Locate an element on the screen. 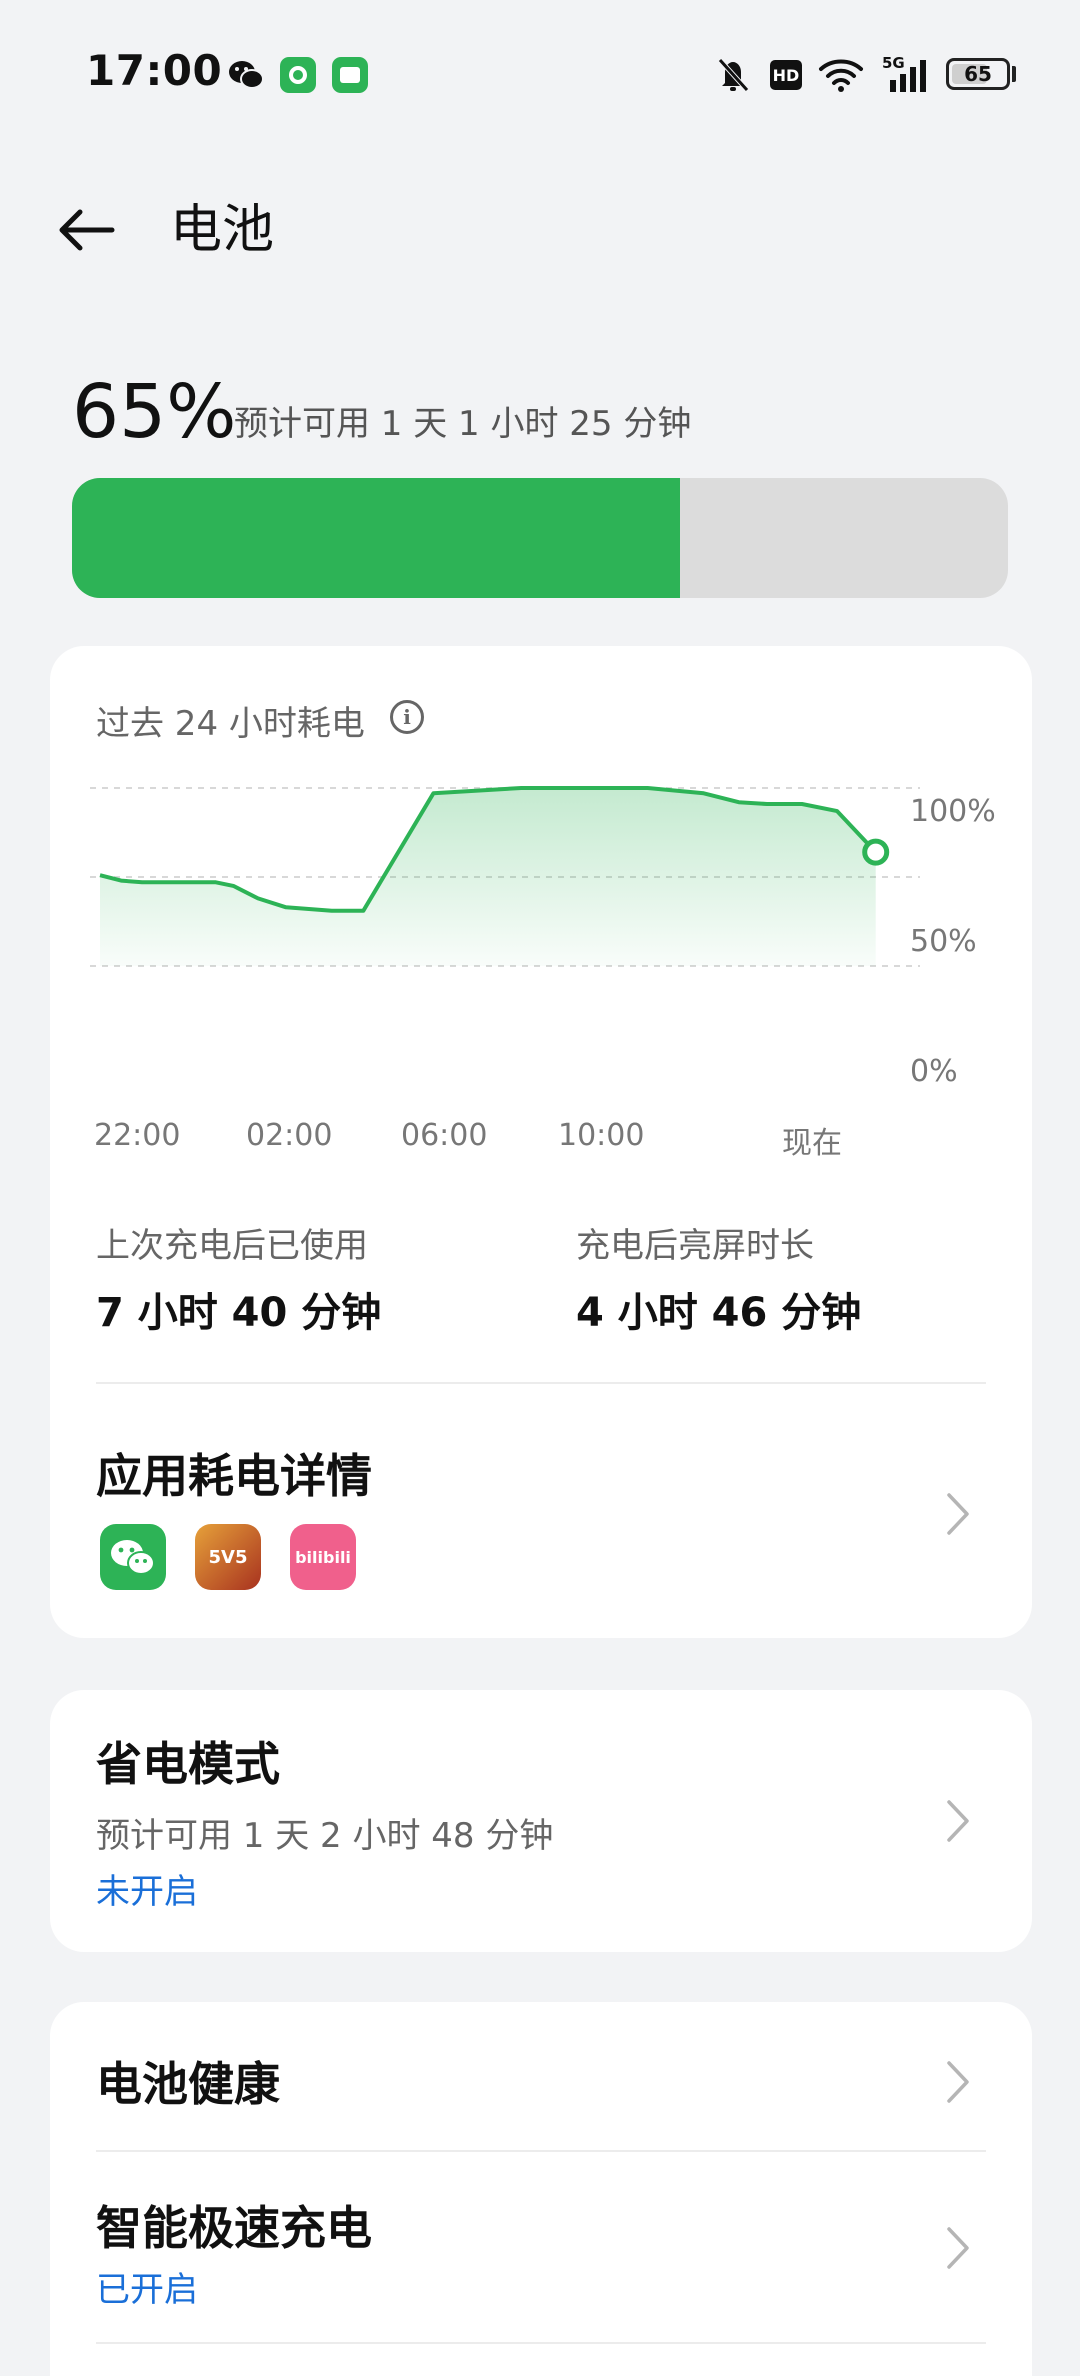 This screenshot has width=1080, height=2376. game-icon-label: 5V5 is located at coordinates (228, 1557).